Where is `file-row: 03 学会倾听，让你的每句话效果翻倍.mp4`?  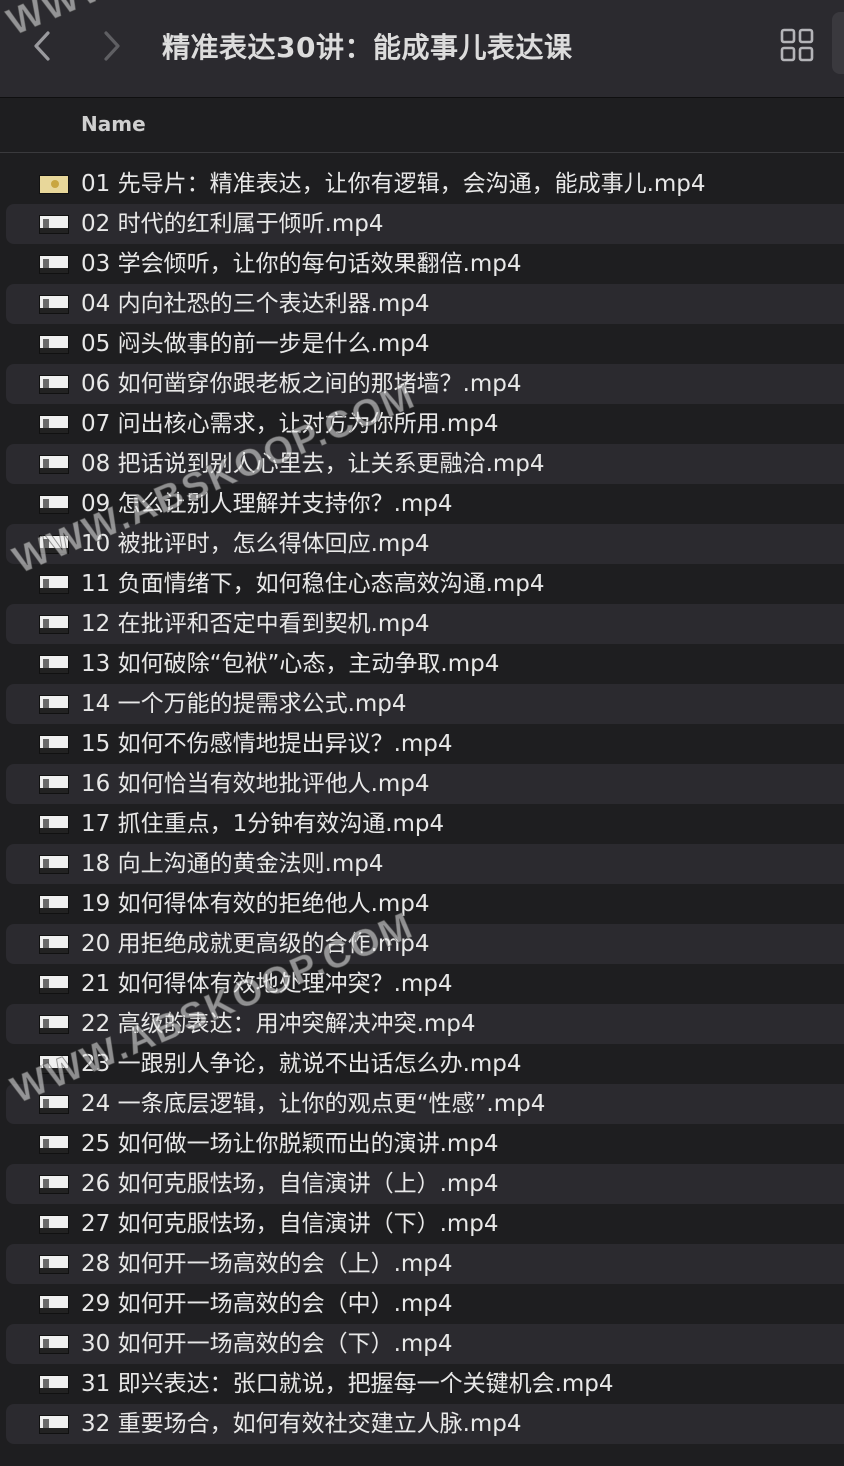 file-row: 03 学会倾听，让你的每句话效果翻倍.mp4 is located at coordinates (425, 264).